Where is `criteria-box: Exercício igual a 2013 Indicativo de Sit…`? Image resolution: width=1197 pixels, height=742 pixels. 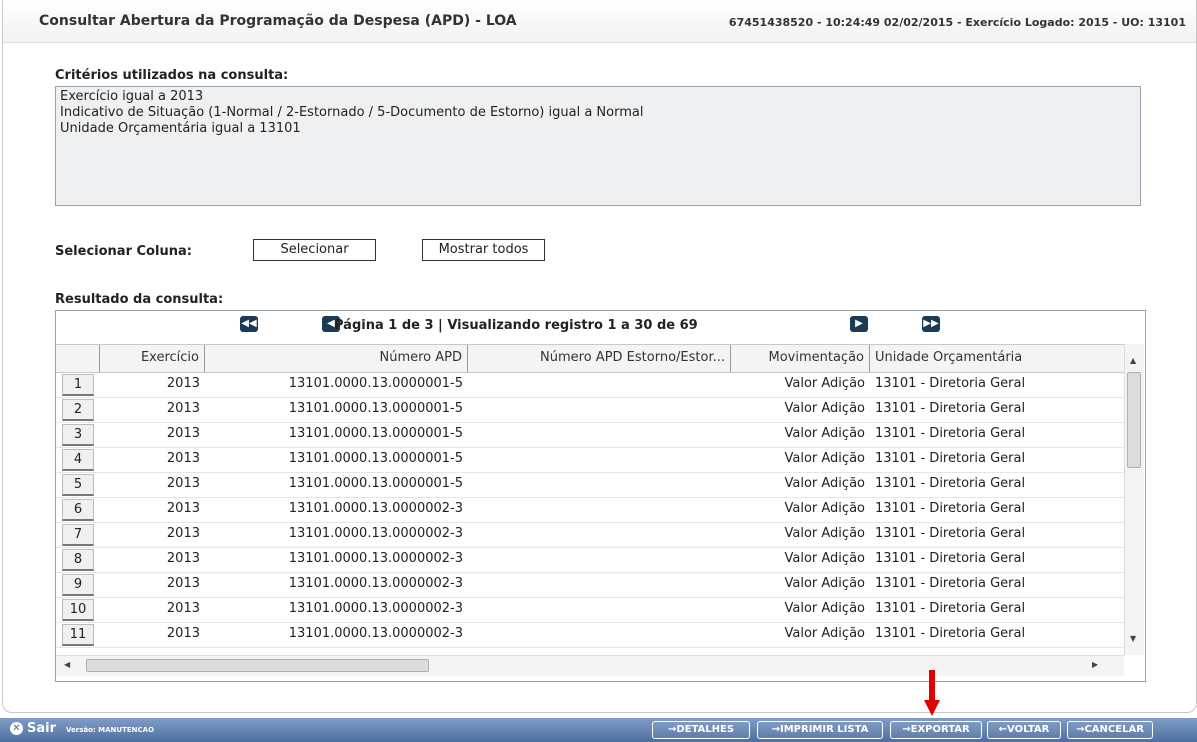
criteria-box: Exercício igual a 2013 Indicativo de Sit… is located at coordinates (598, 146).